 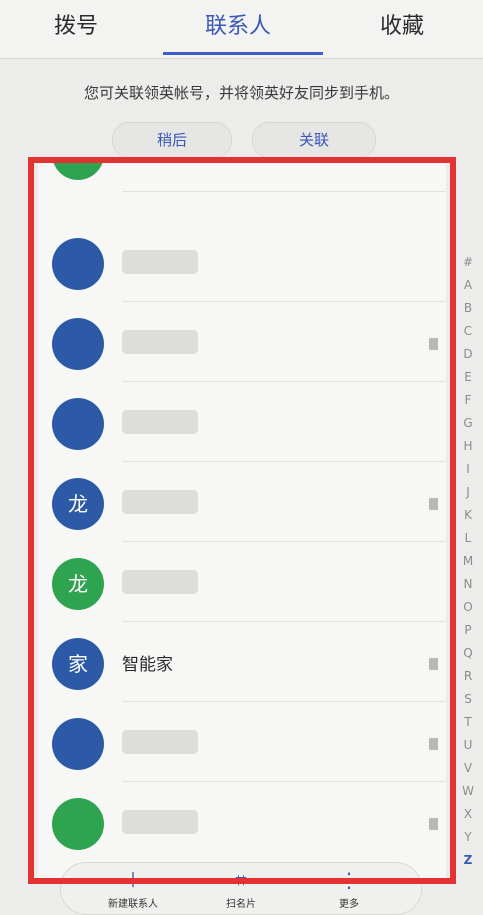 What do you see at coordinates (284, 191) in the screenshot?
I see `divider` at bounding box center [284, 191].